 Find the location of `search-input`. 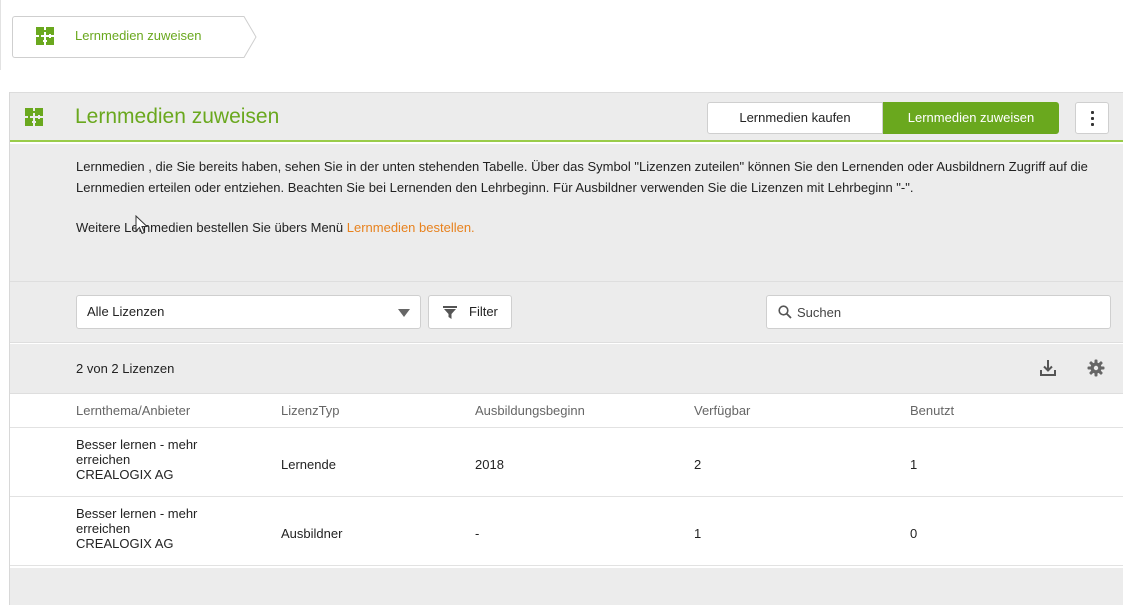

search-input is located at coordinates (947, 312).